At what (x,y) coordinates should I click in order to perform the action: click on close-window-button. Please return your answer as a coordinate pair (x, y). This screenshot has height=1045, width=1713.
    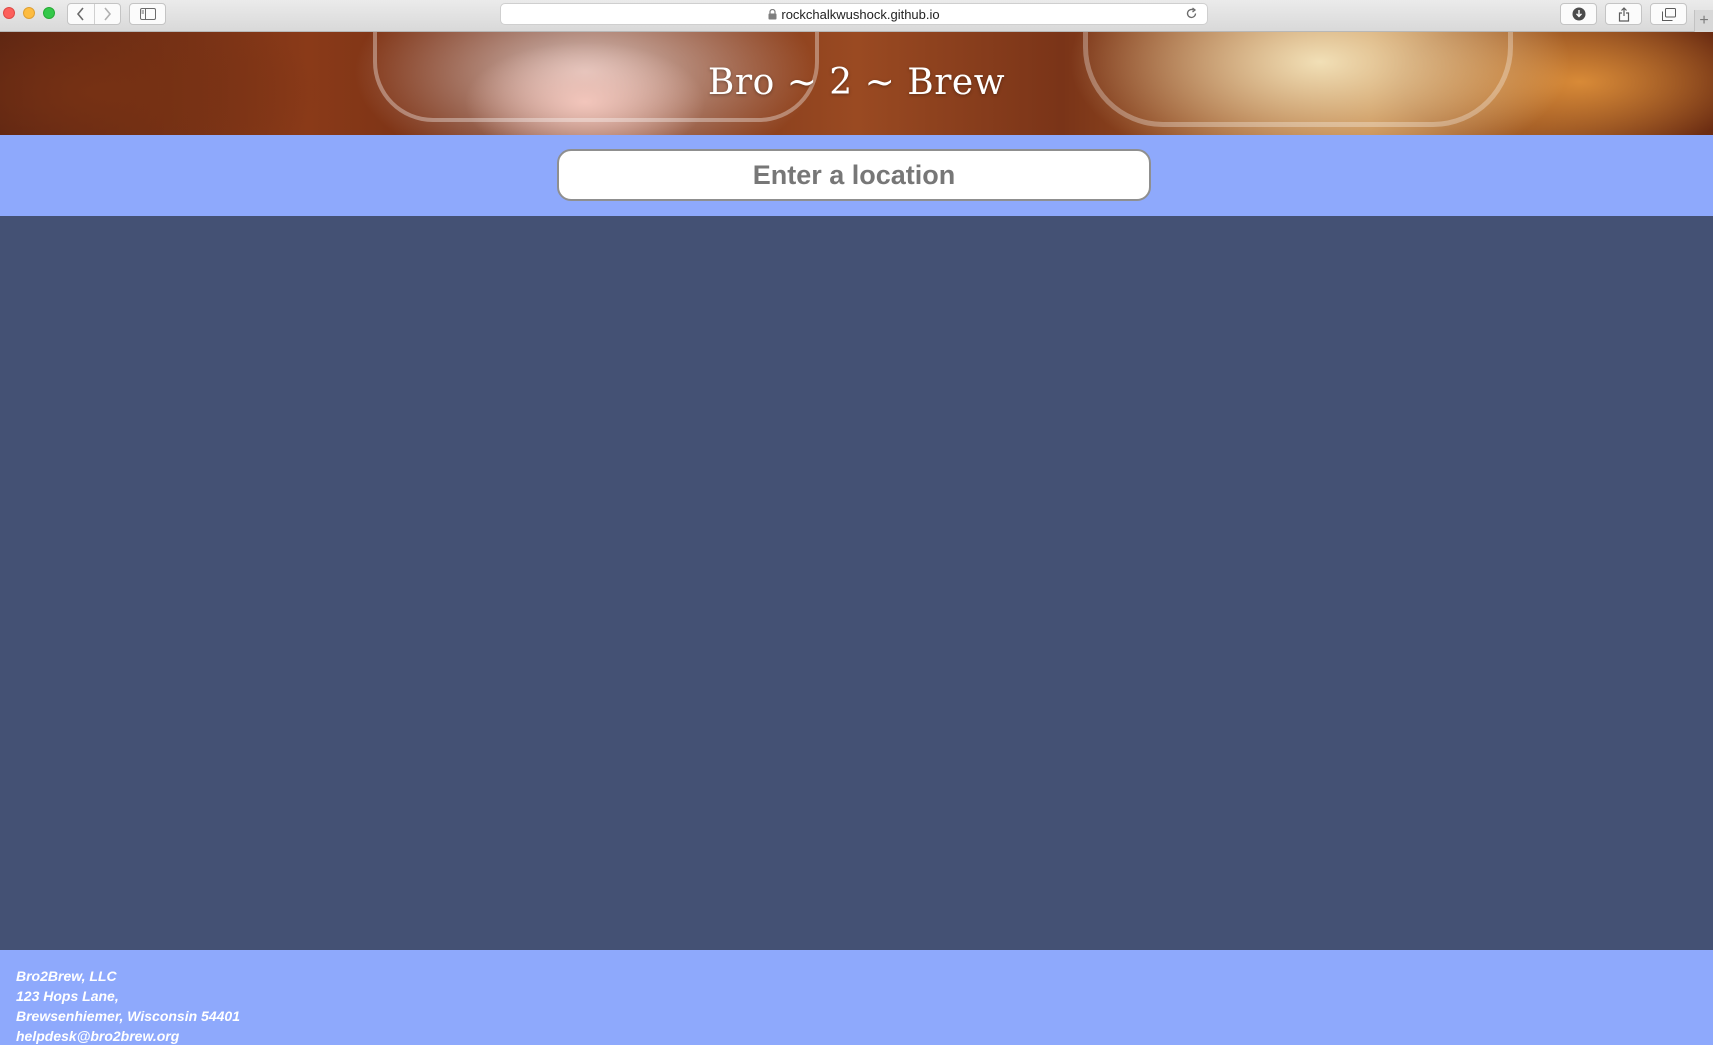
    Looking at the image, I should click on (9, 13).